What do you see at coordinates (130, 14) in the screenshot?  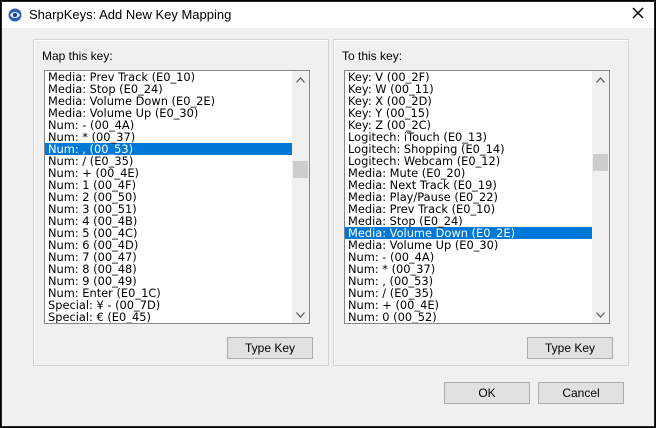 I see `window-title: SharpKeys: Add New Key Mapping` at bounding box center [130, 14].